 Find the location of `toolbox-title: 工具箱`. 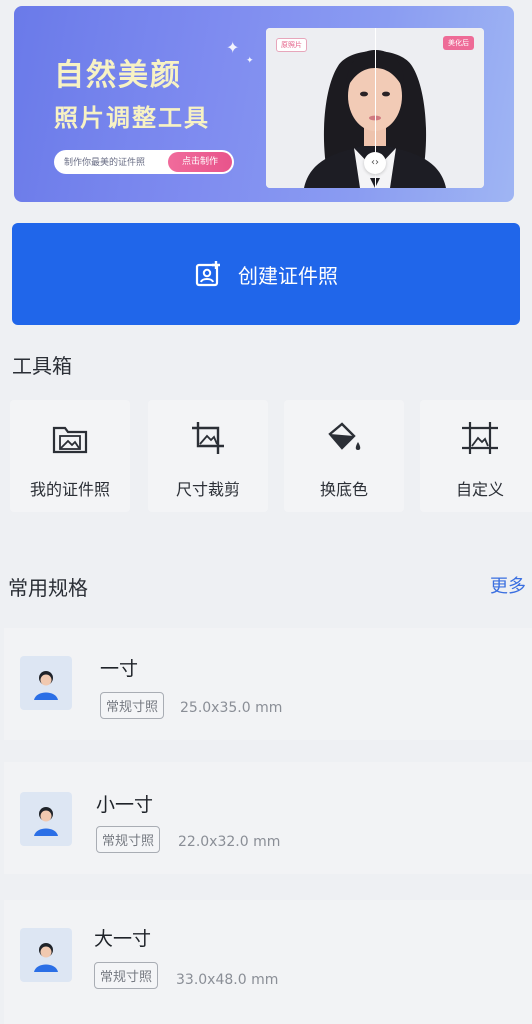

toolbox-title: 工具箱 is located at coordinates (42, 366).